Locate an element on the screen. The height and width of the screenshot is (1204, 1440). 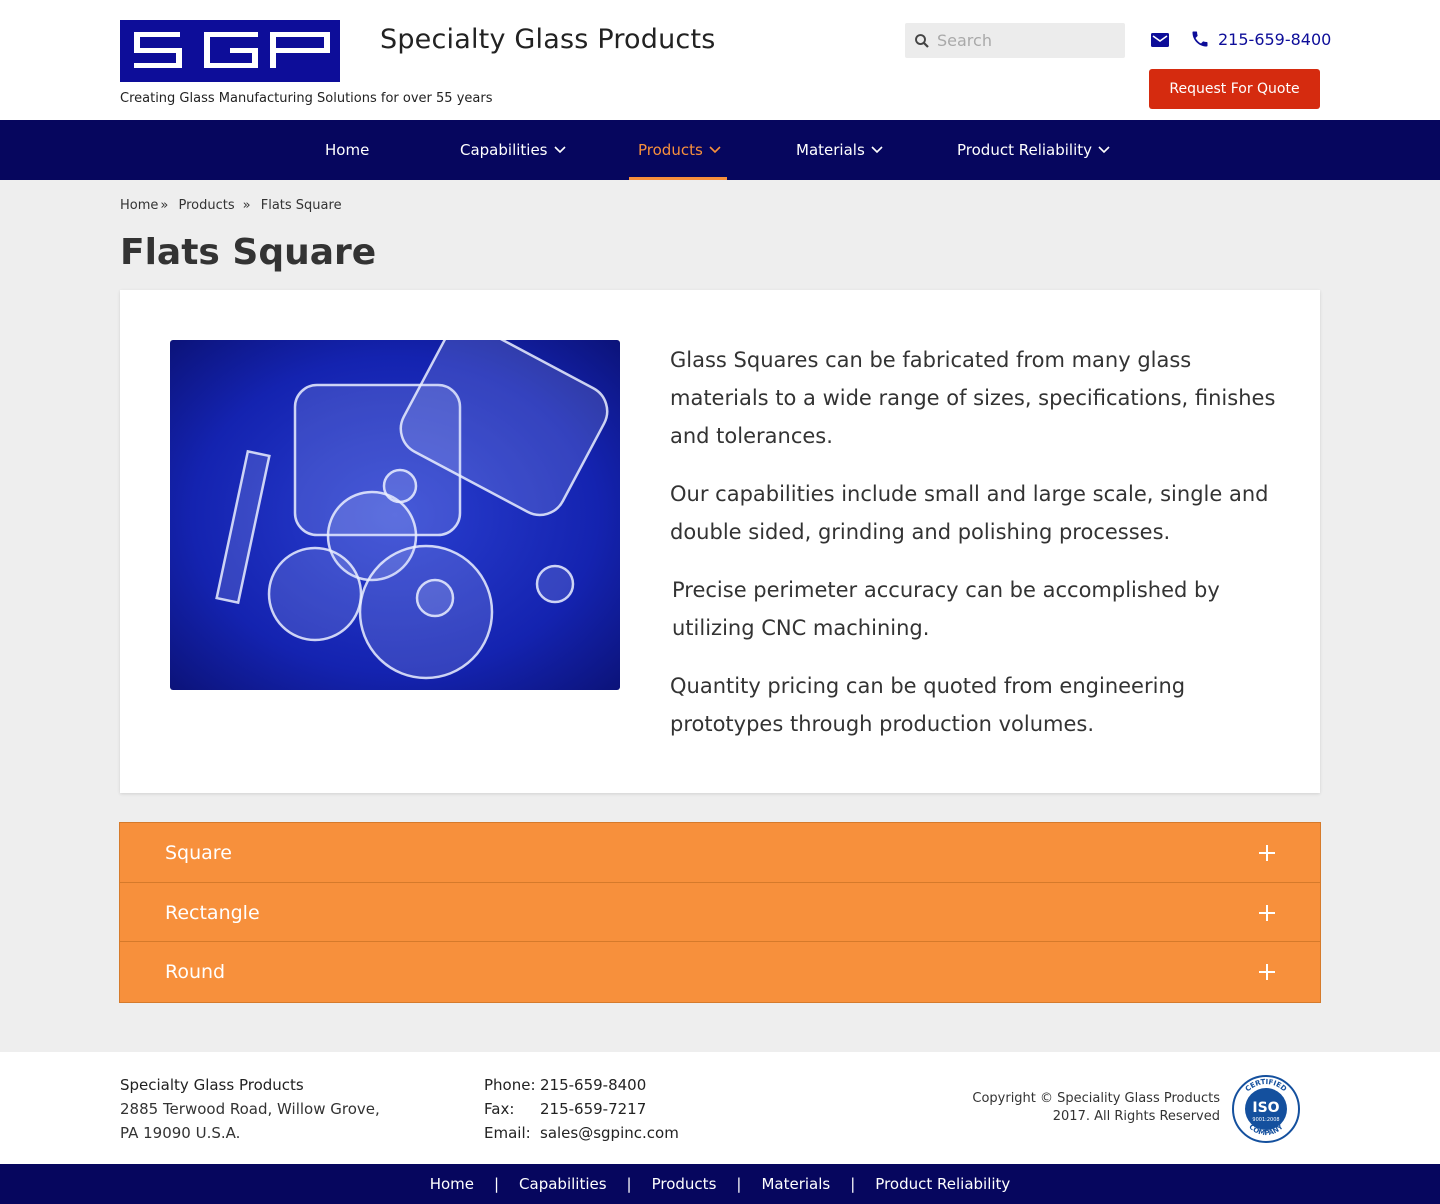
accordion-item-round: Round is located at coordinates (720, 972).